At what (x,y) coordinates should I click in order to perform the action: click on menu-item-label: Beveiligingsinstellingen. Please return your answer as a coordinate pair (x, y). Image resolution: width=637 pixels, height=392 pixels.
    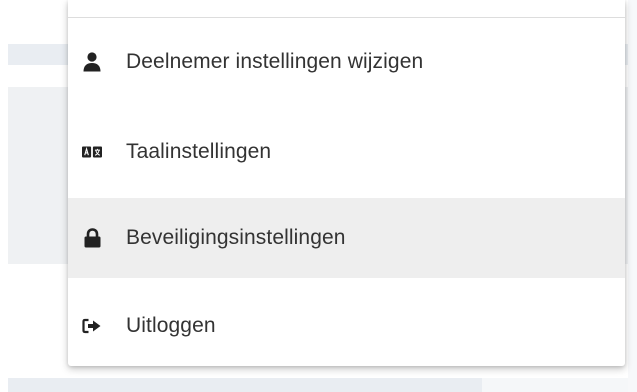
    Looking at the image, I should click on (236, 237).